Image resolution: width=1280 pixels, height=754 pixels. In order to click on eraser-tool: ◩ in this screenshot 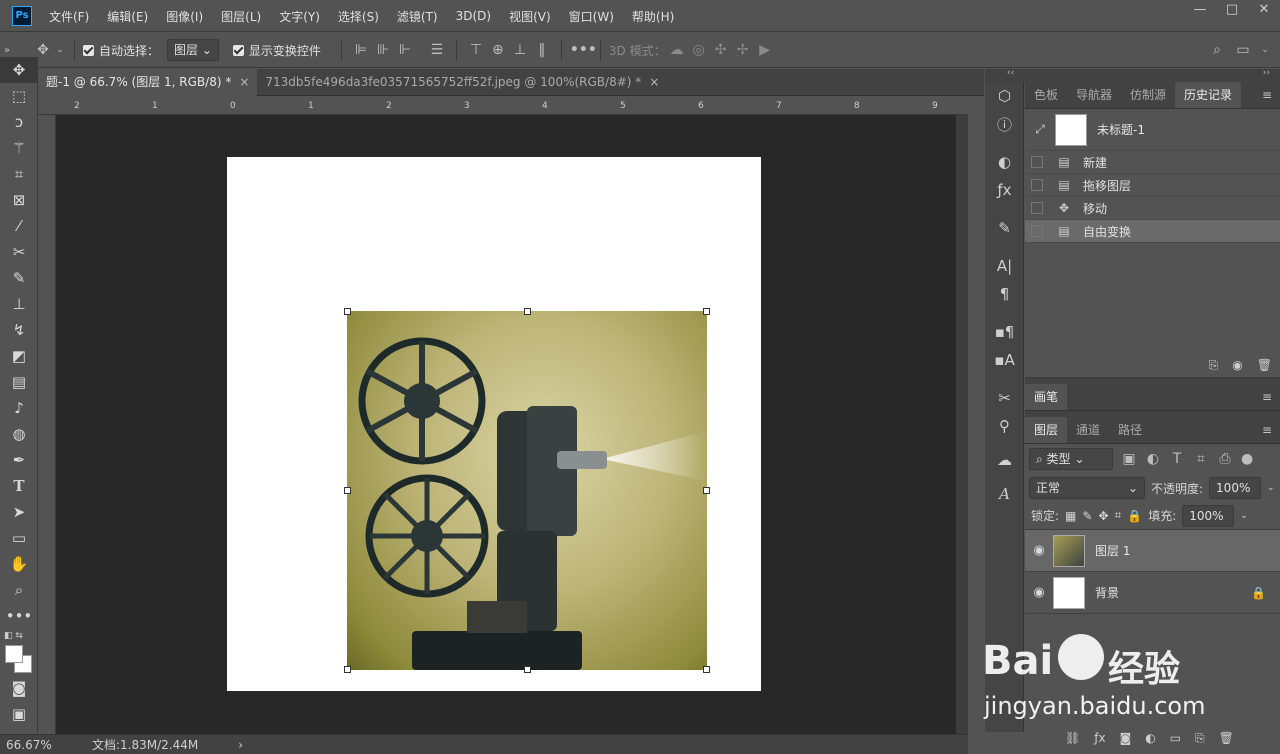, I will do `click(19, 356)`.